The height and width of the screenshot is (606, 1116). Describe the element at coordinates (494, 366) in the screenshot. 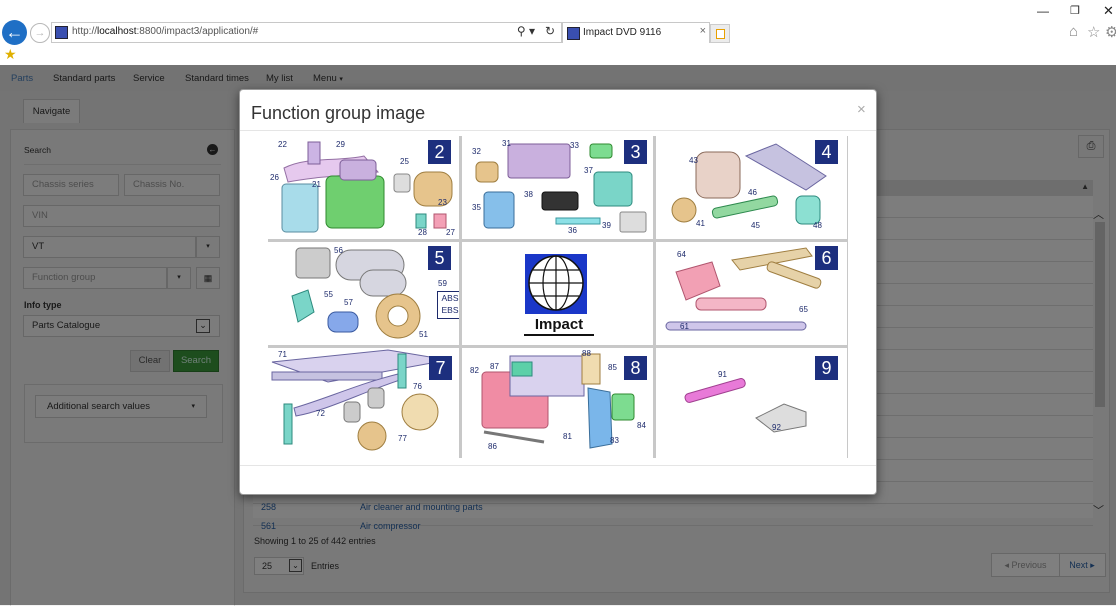

I see `part-number: 87` at that location.